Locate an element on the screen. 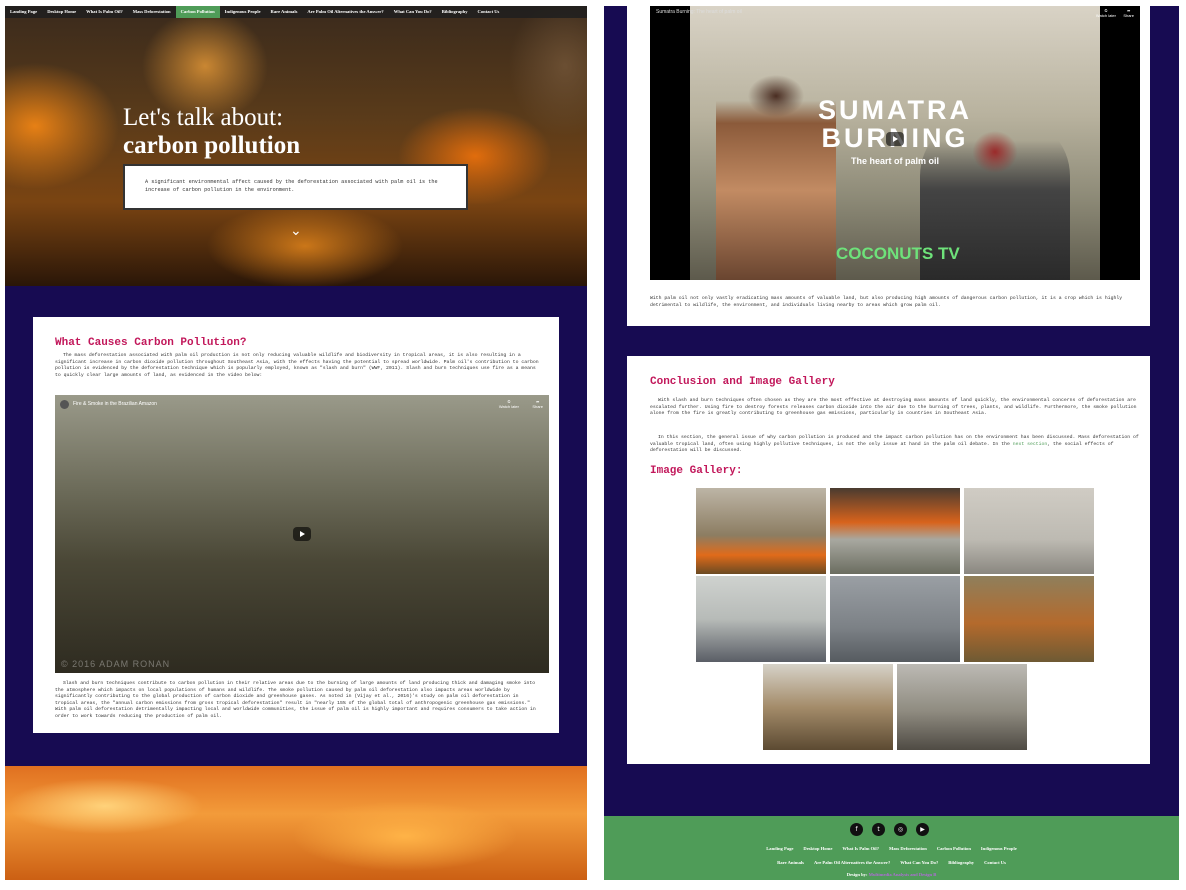  nav-item-carbon-pollution: Carbon Pollution is located at coordinates (197, 12).